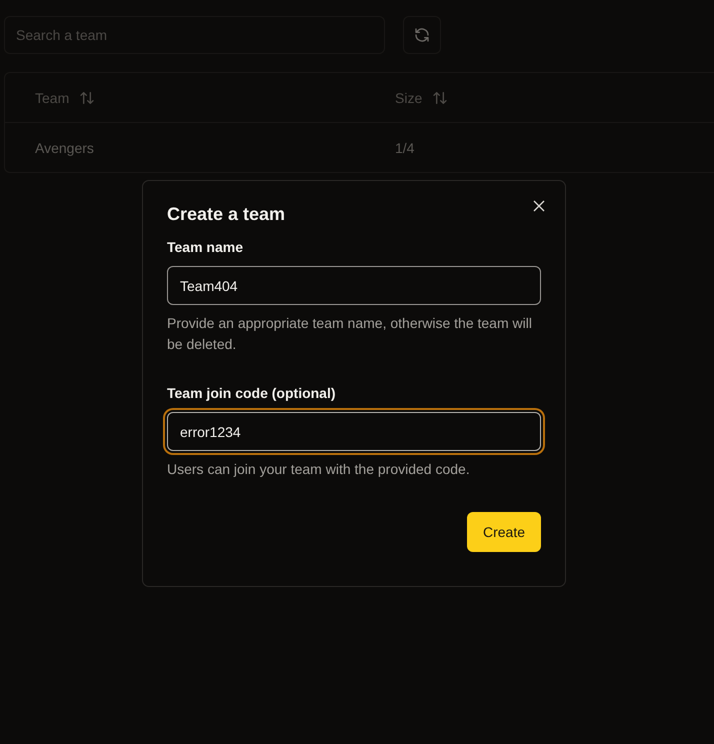  I want to click on close-icon, so click(539, 206).